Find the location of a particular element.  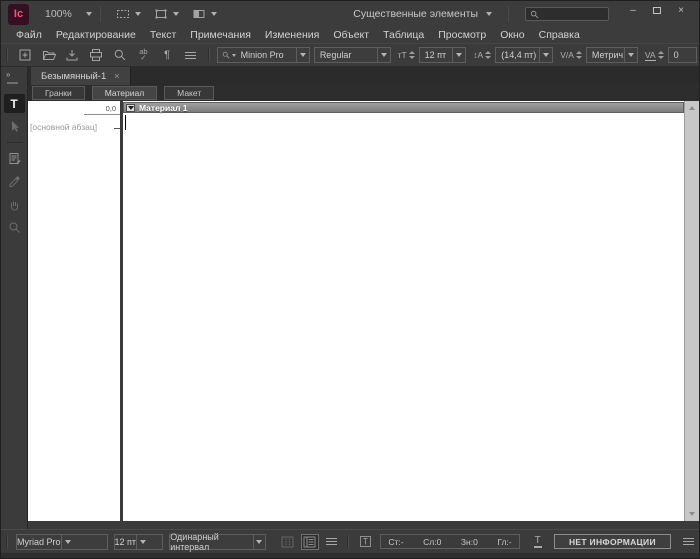

info-column-toggle is located at coordinates (309, 541).